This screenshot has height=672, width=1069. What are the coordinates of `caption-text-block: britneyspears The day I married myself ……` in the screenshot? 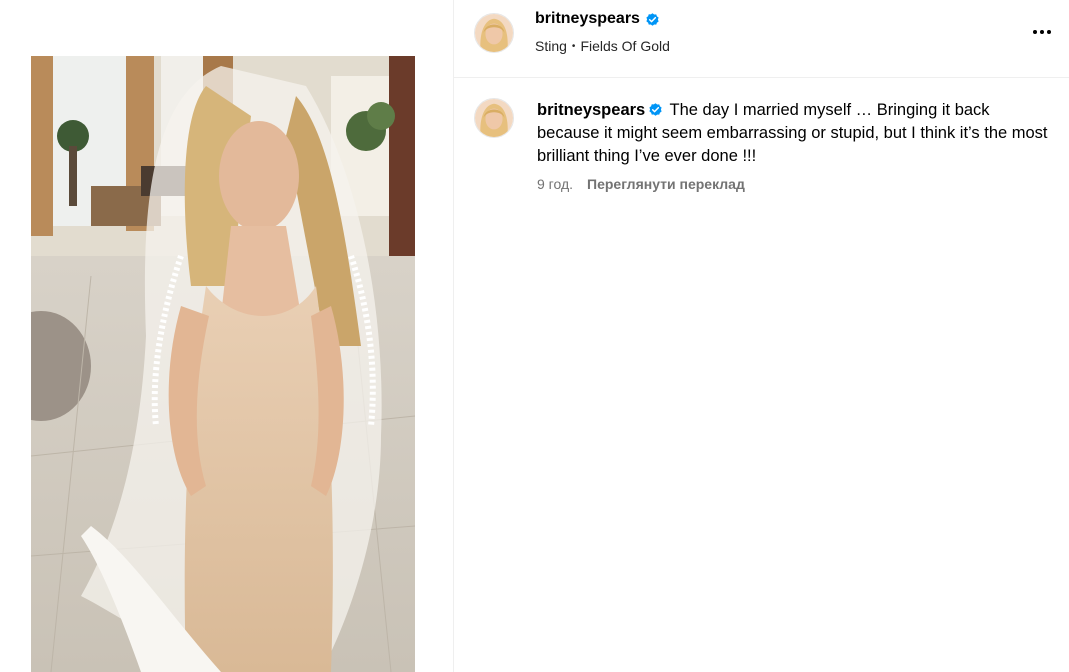 It's located at (794, 133).